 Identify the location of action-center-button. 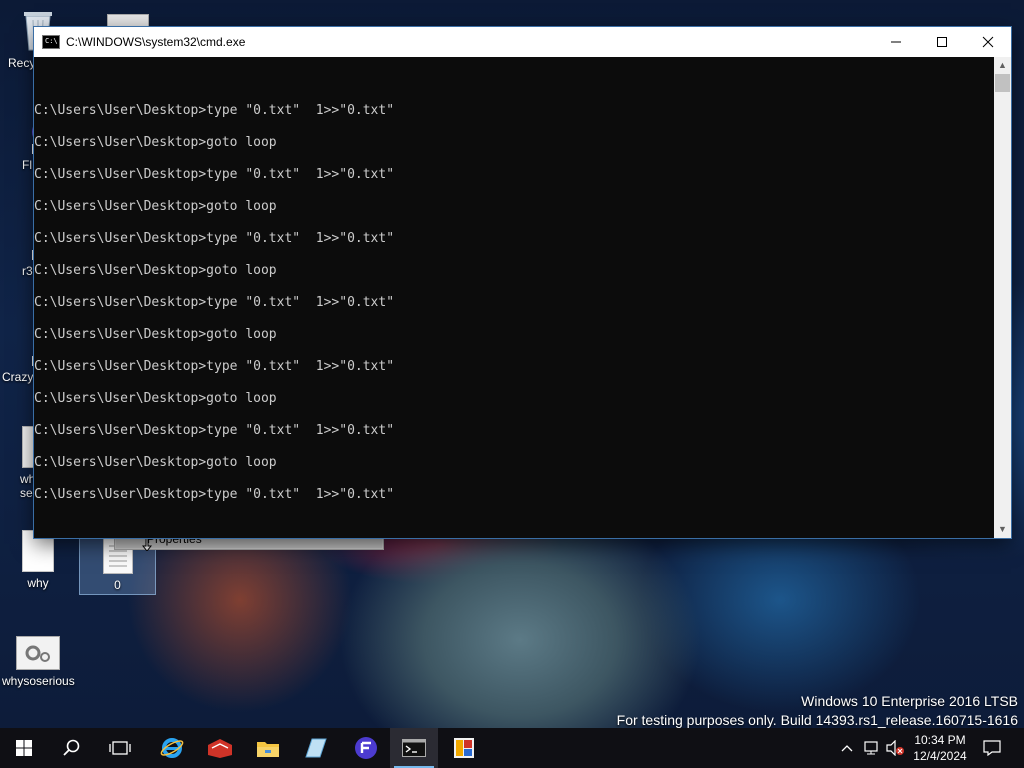
(992, 748).